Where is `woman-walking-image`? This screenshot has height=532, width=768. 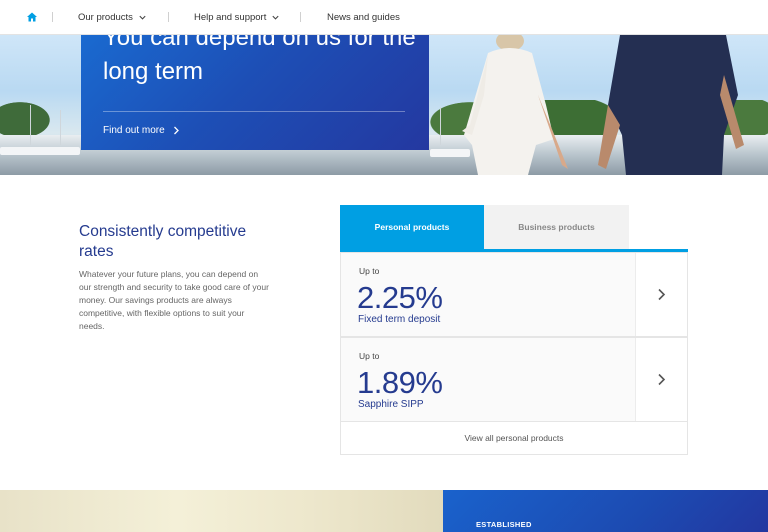
woman-walking-image is located at coordinates (515, 105).